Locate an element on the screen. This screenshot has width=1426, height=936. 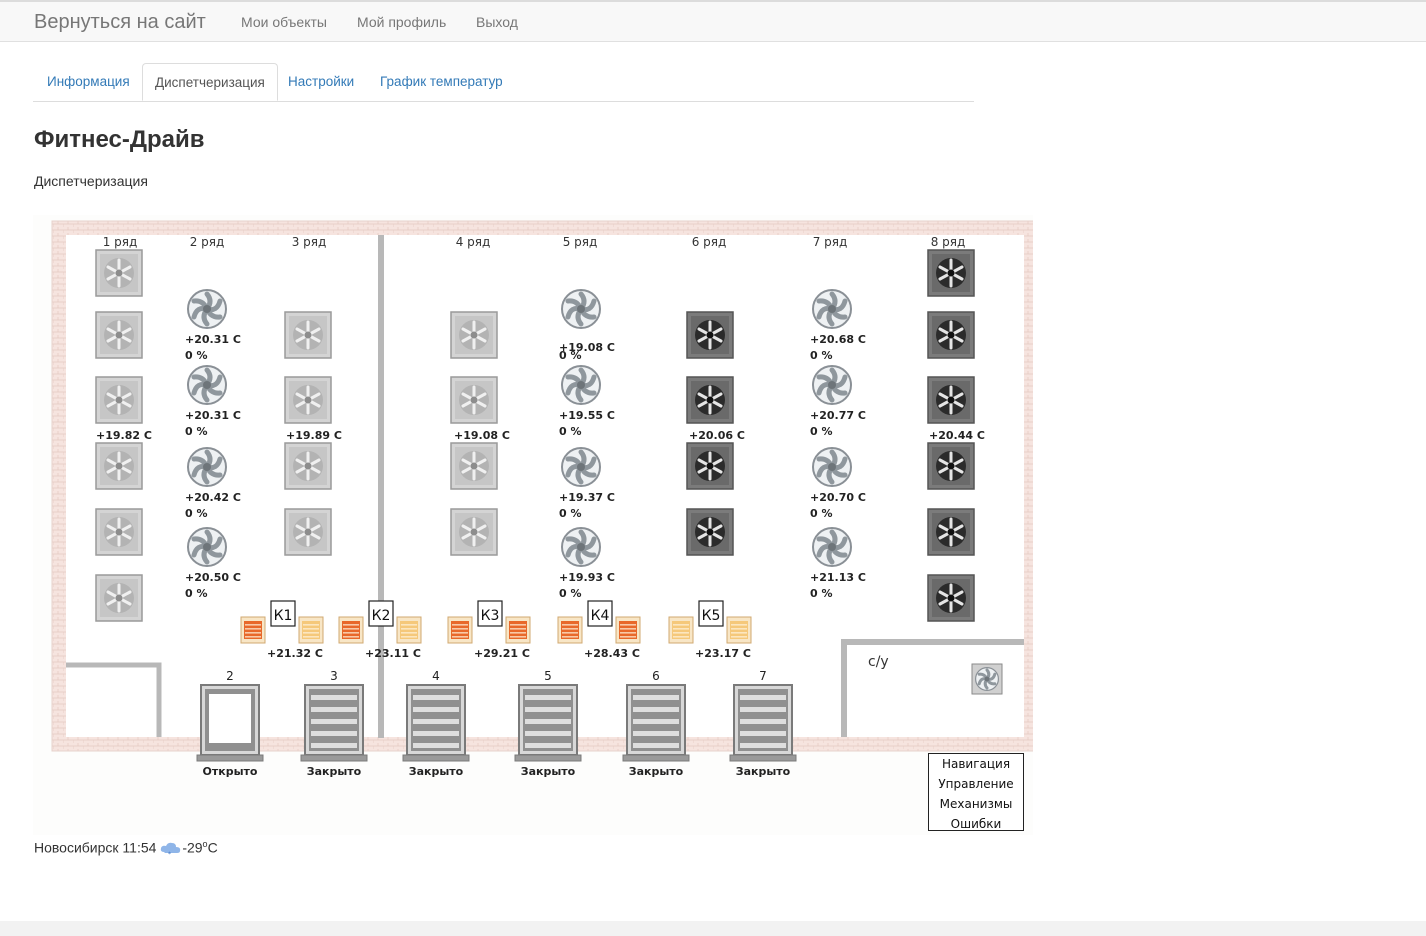
gate-state-label: Открыто is located at coordinates (230, 771).